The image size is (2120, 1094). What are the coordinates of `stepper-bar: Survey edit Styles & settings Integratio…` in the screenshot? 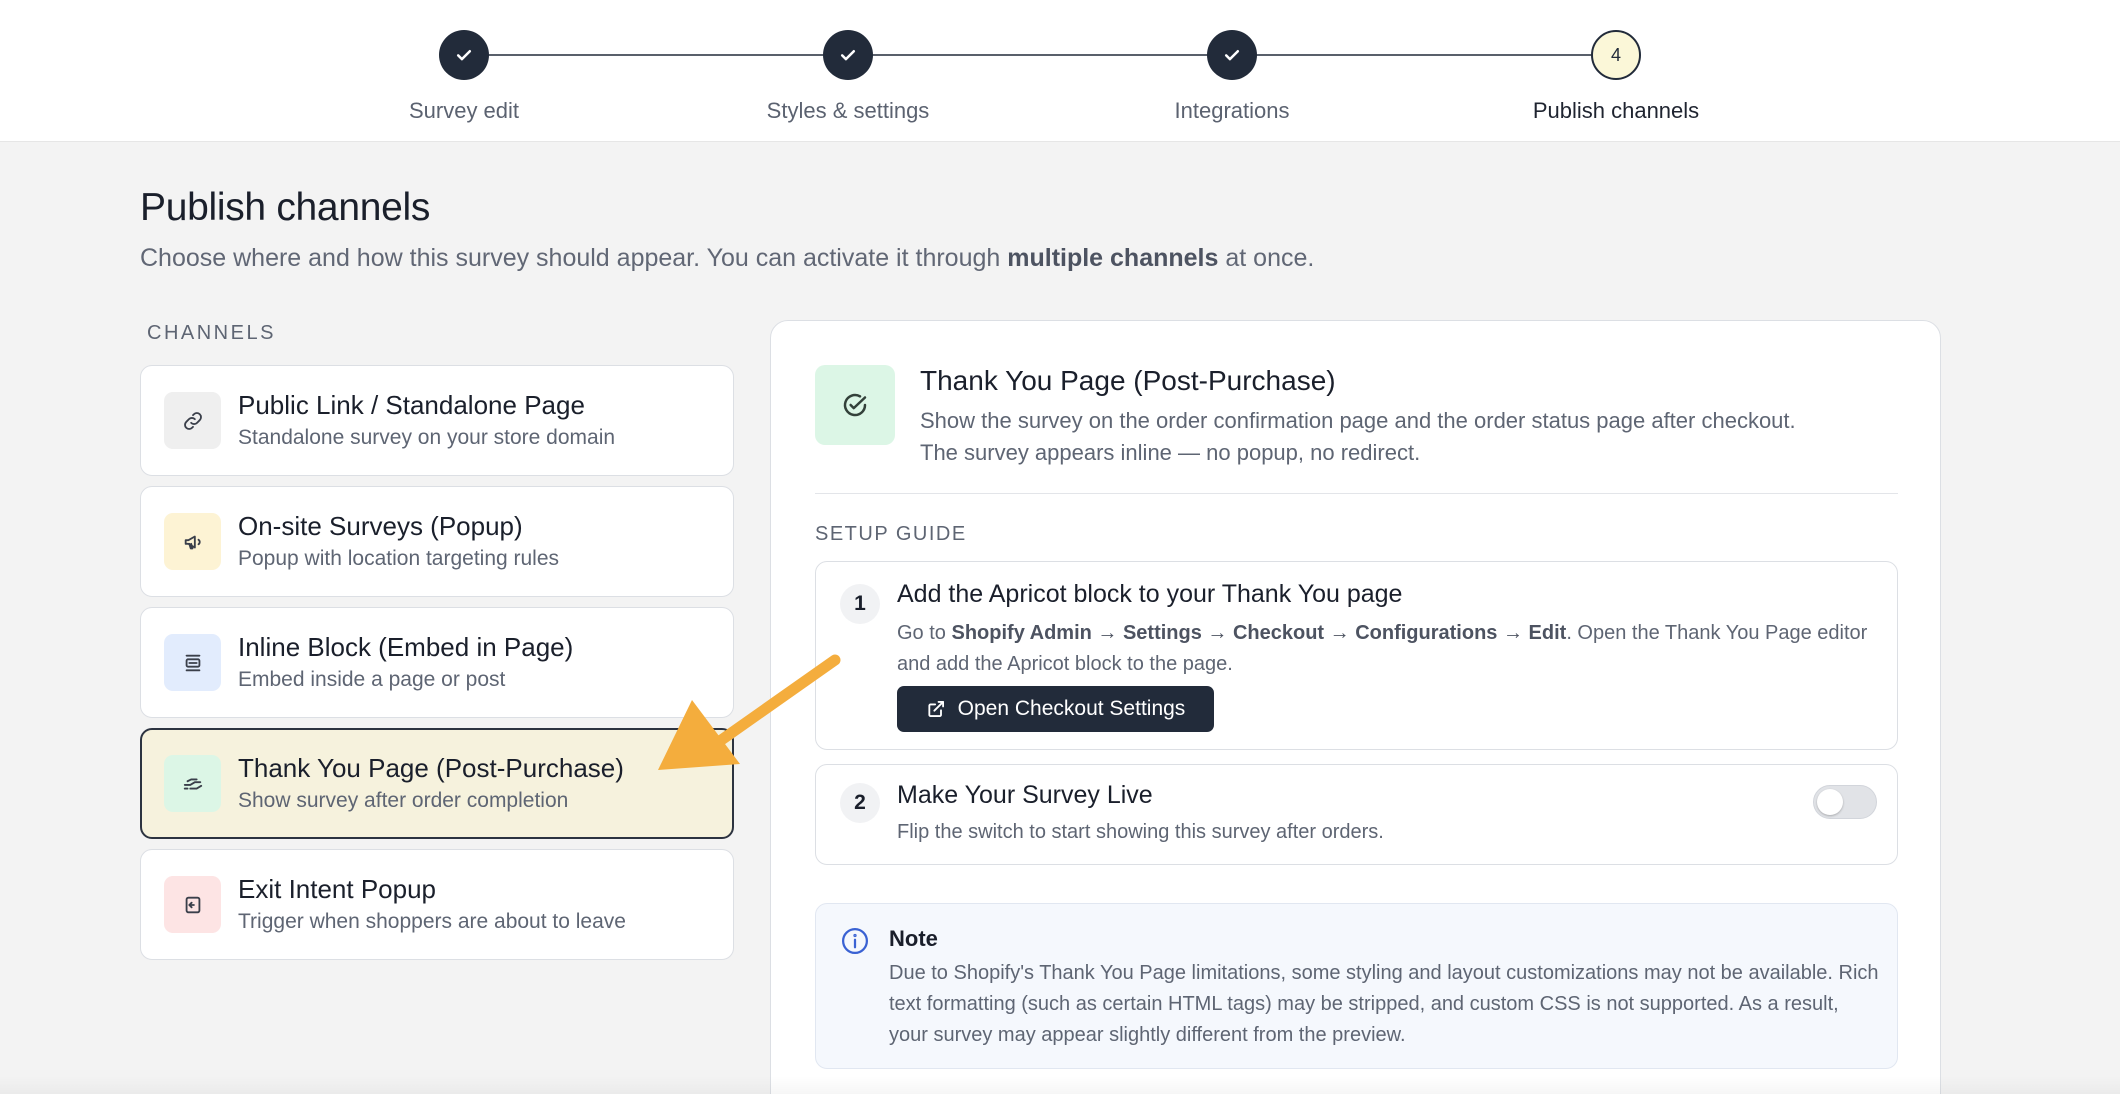 It's located at (1060, 71).